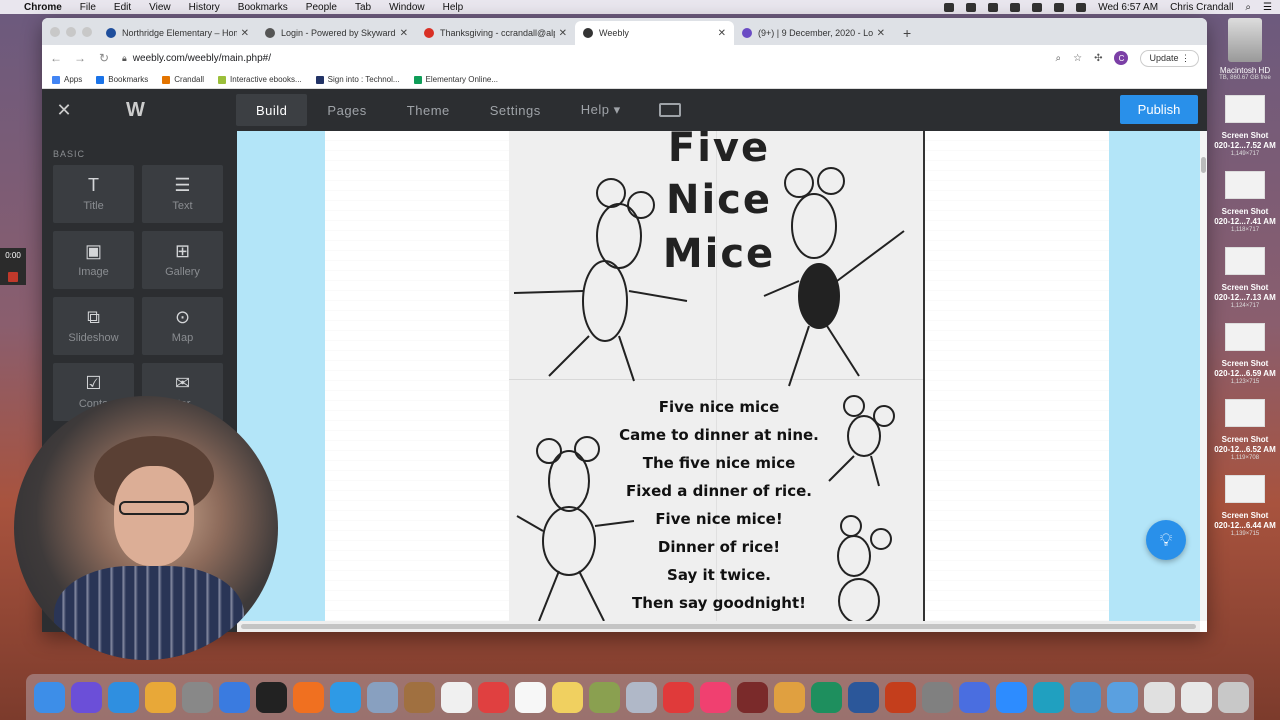  Describe the element at coordinates (182, 260) in the screenshot. I see `element-tile: ⊞ Gallery` at that location.